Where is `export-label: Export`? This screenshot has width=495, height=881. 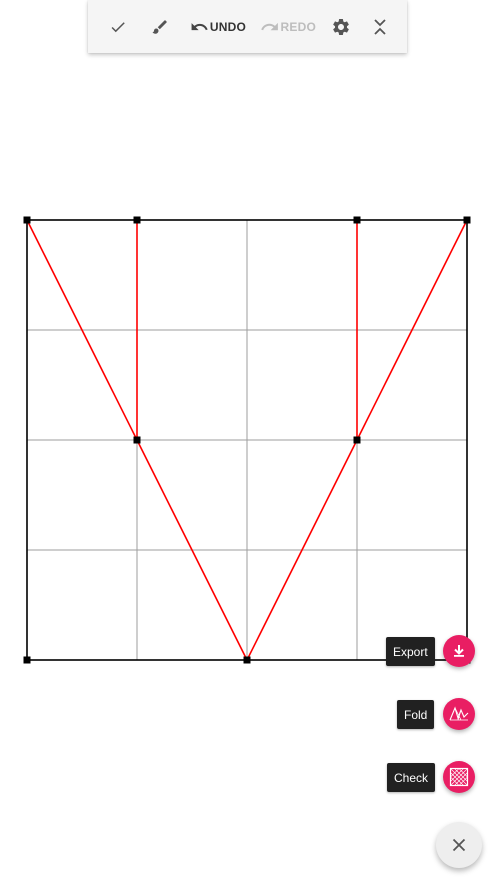 export-label: Export is located at coordinates (410, 651).